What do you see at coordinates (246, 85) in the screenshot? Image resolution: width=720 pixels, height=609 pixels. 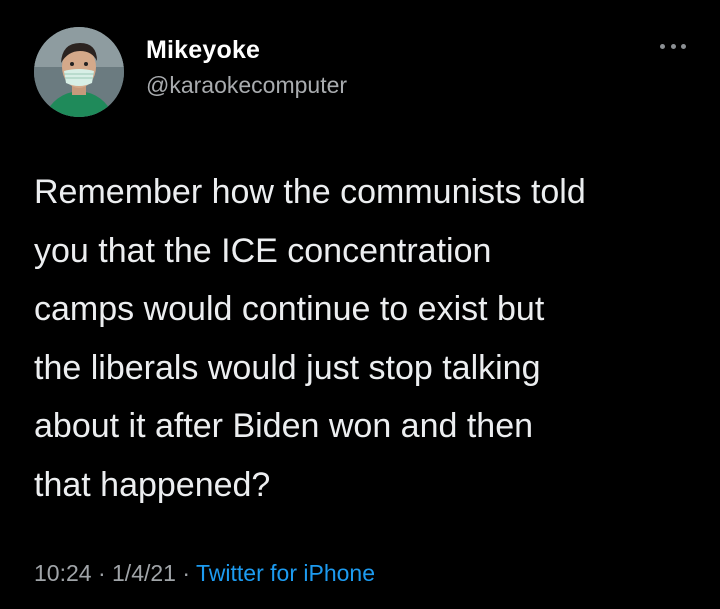 I see `author-handle: @karaokecomputer` at bounding box center [246, 85].